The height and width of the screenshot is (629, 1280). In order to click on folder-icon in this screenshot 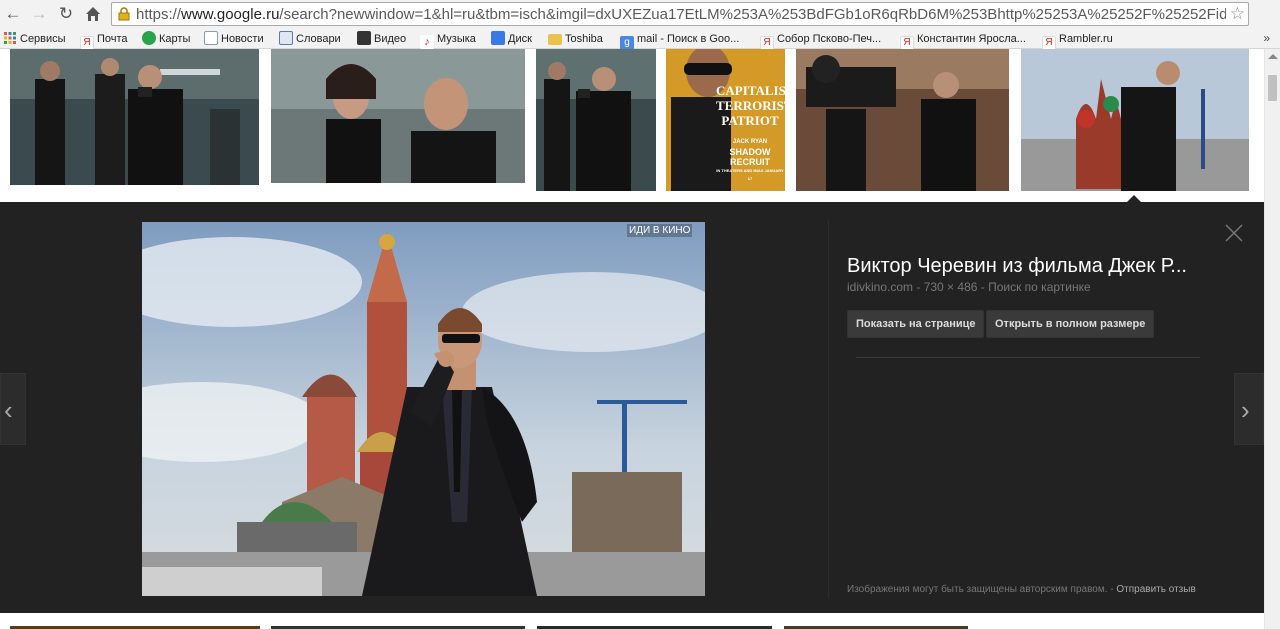, I will do `click(555, 39)`.